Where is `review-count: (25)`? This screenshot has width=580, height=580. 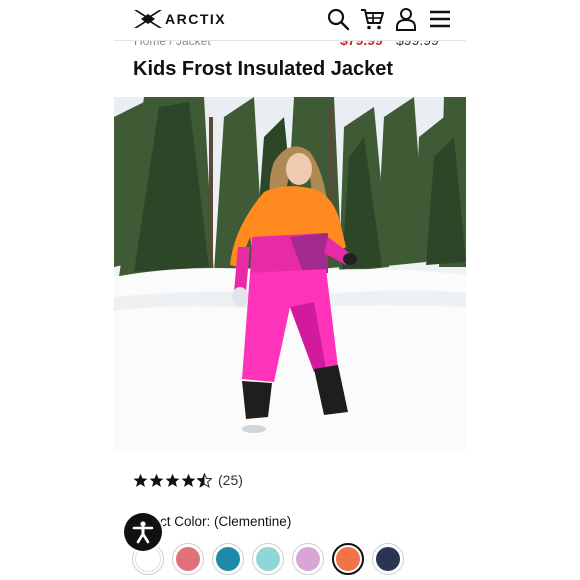 review-count: (25) is located at coordinates (230, 480).